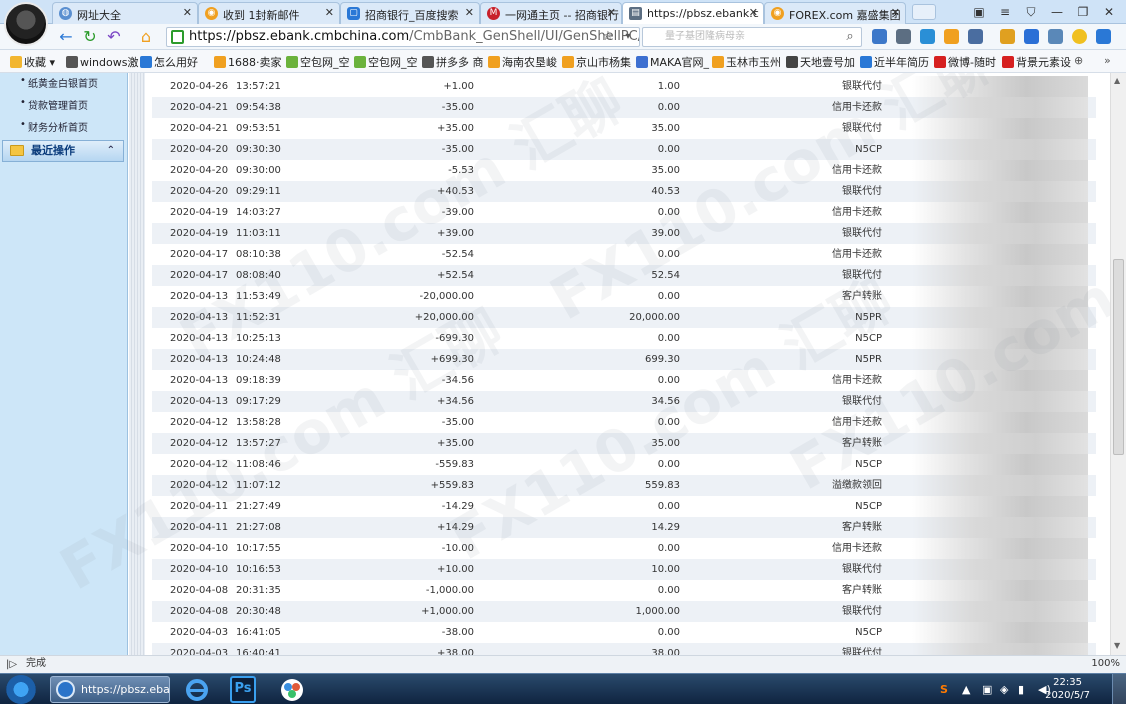 Image resolution: width=1126 pixels, height=704 pixels. Describe the element at coordinates (453, 62) in the screenshot. I see `bookmark-item: 拼多多 商` at that location.